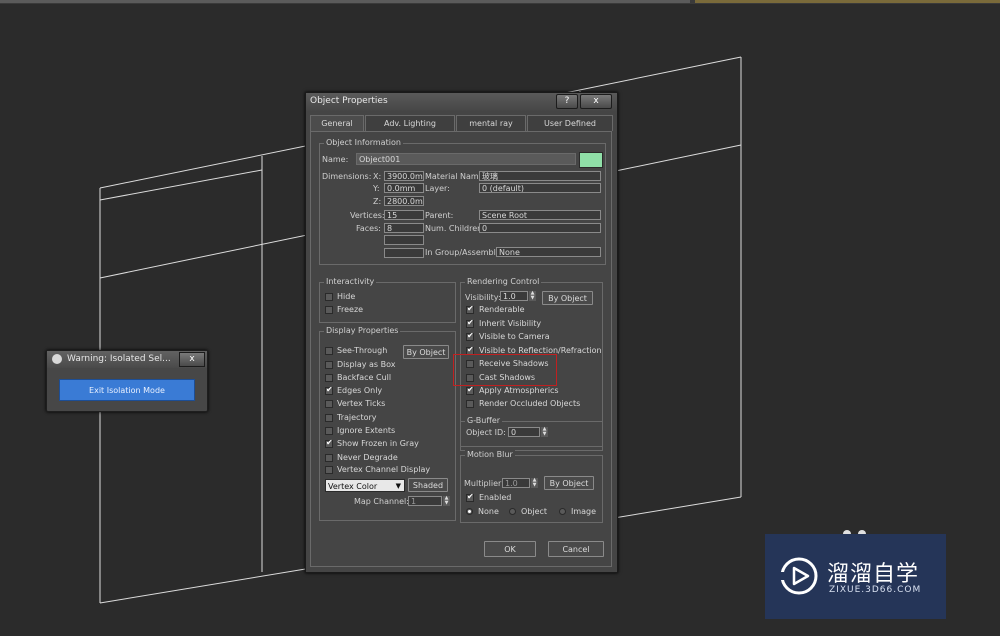 Image resolution: width=1000 pixels, height=636 pixels. What do you see at coordinates (470, 404) in the screenshot?
I see `render-occluded-checkbox` at bounding box center [470, 404].